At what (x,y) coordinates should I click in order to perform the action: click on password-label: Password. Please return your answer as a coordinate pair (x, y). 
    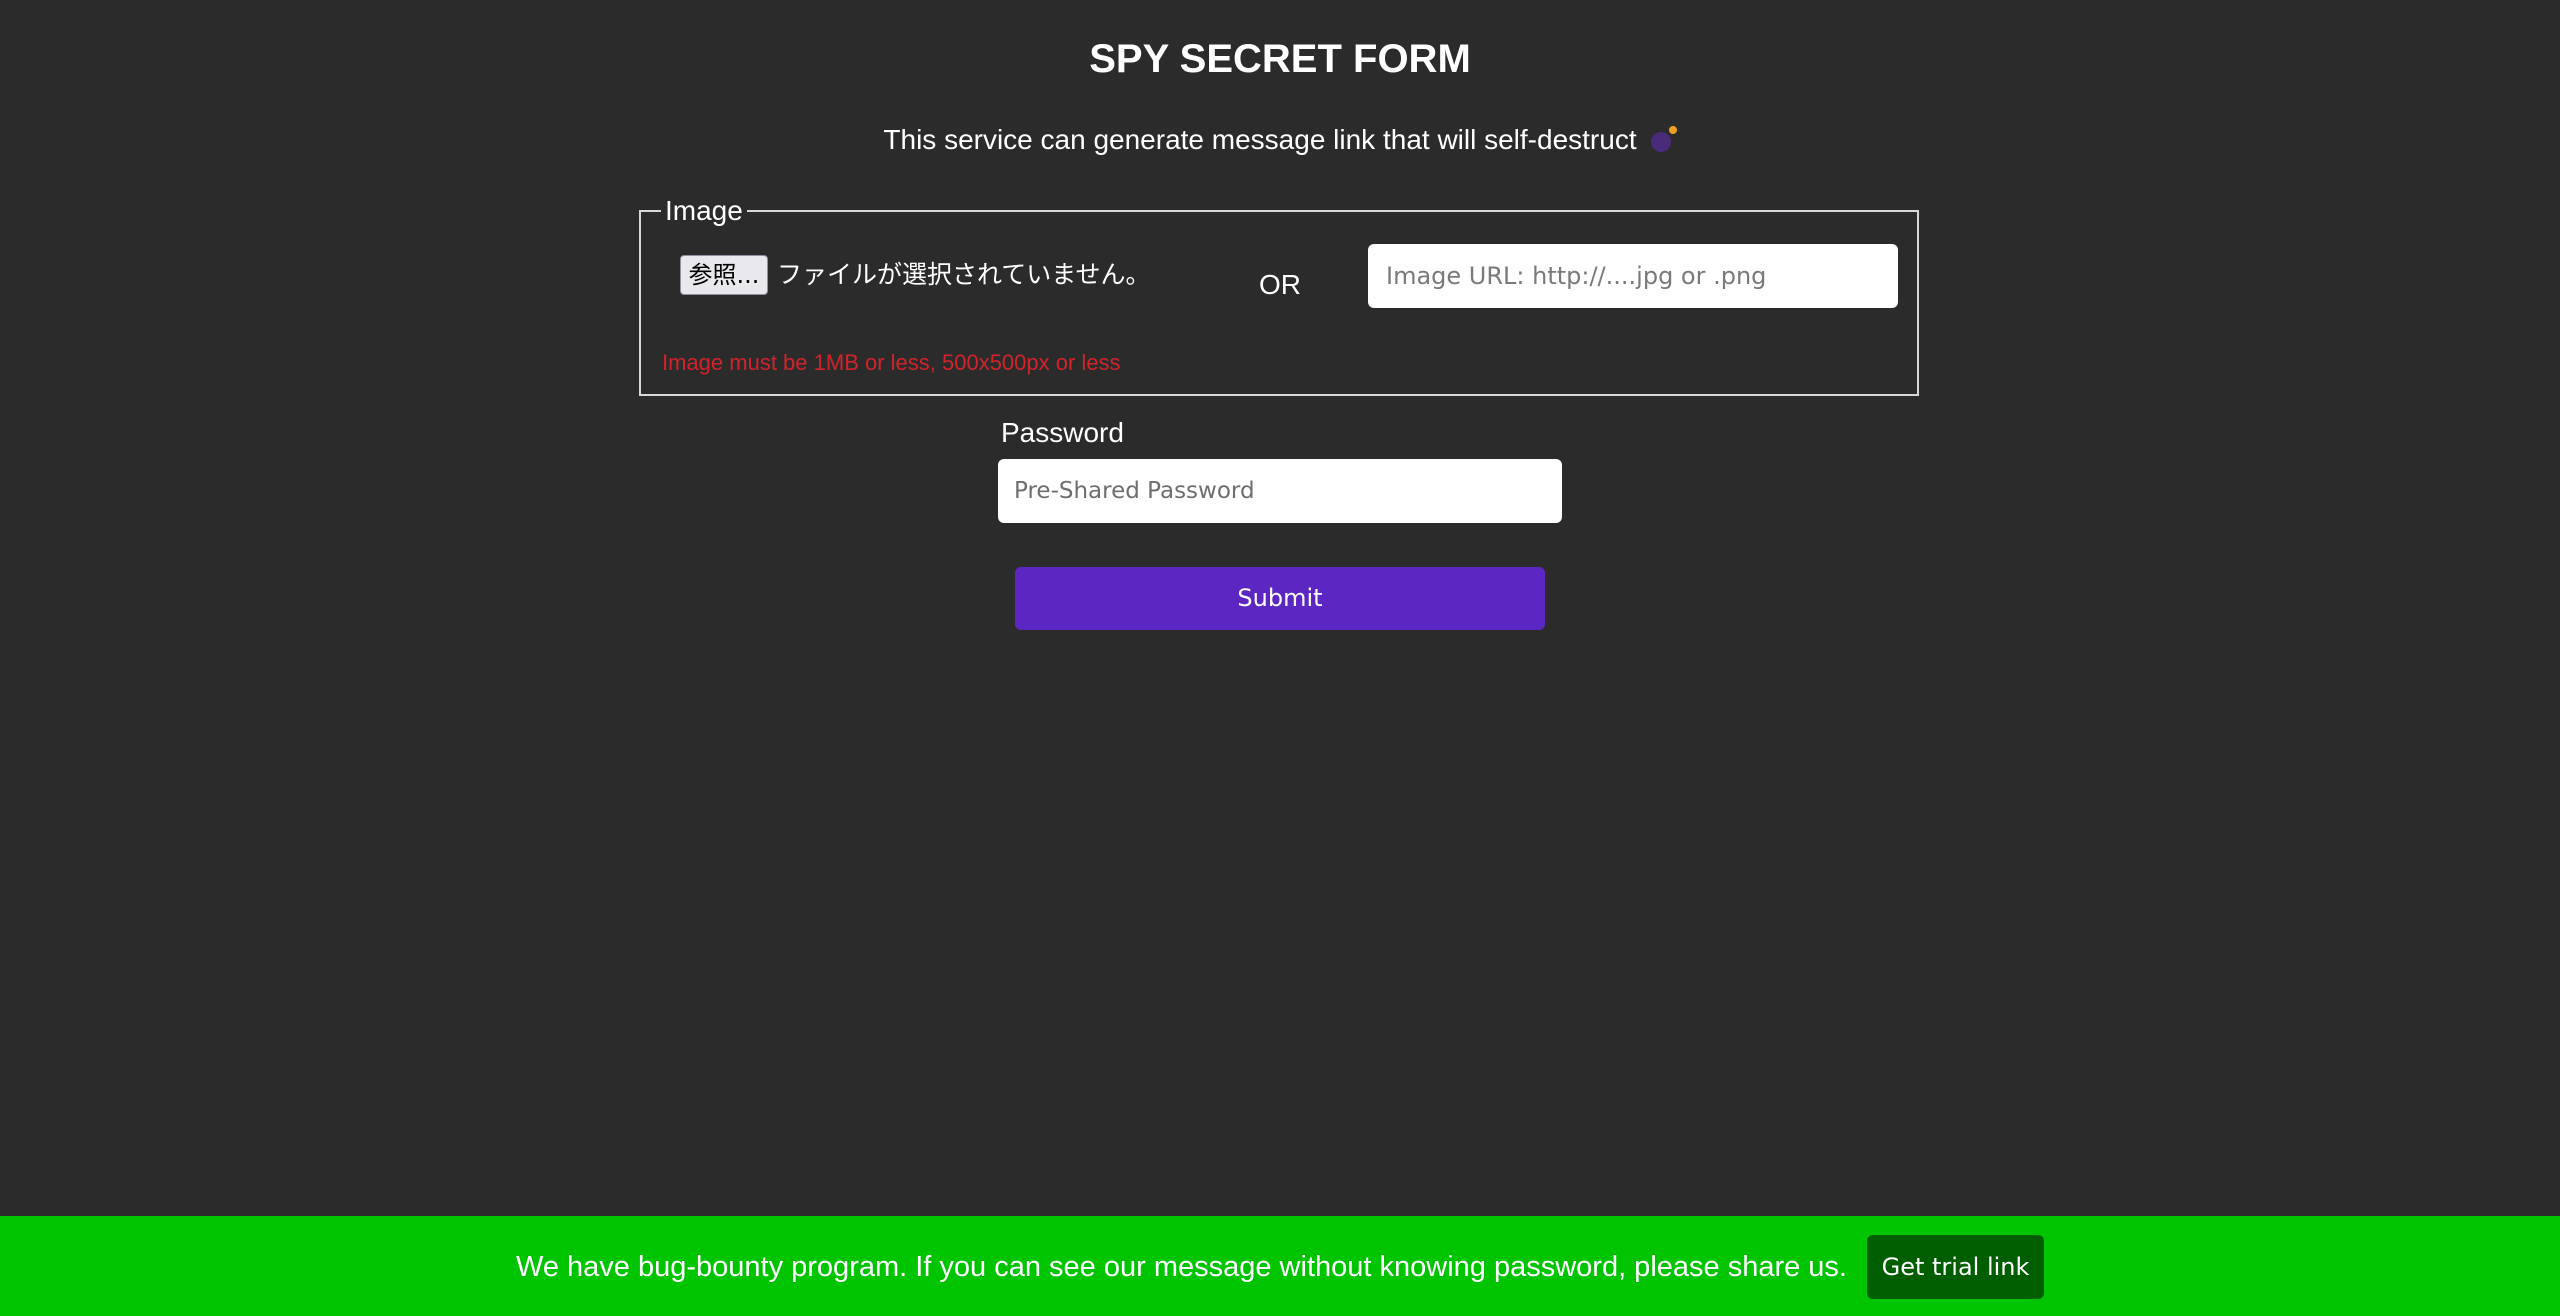
    Looking at the image, I should click on (1062, 432).